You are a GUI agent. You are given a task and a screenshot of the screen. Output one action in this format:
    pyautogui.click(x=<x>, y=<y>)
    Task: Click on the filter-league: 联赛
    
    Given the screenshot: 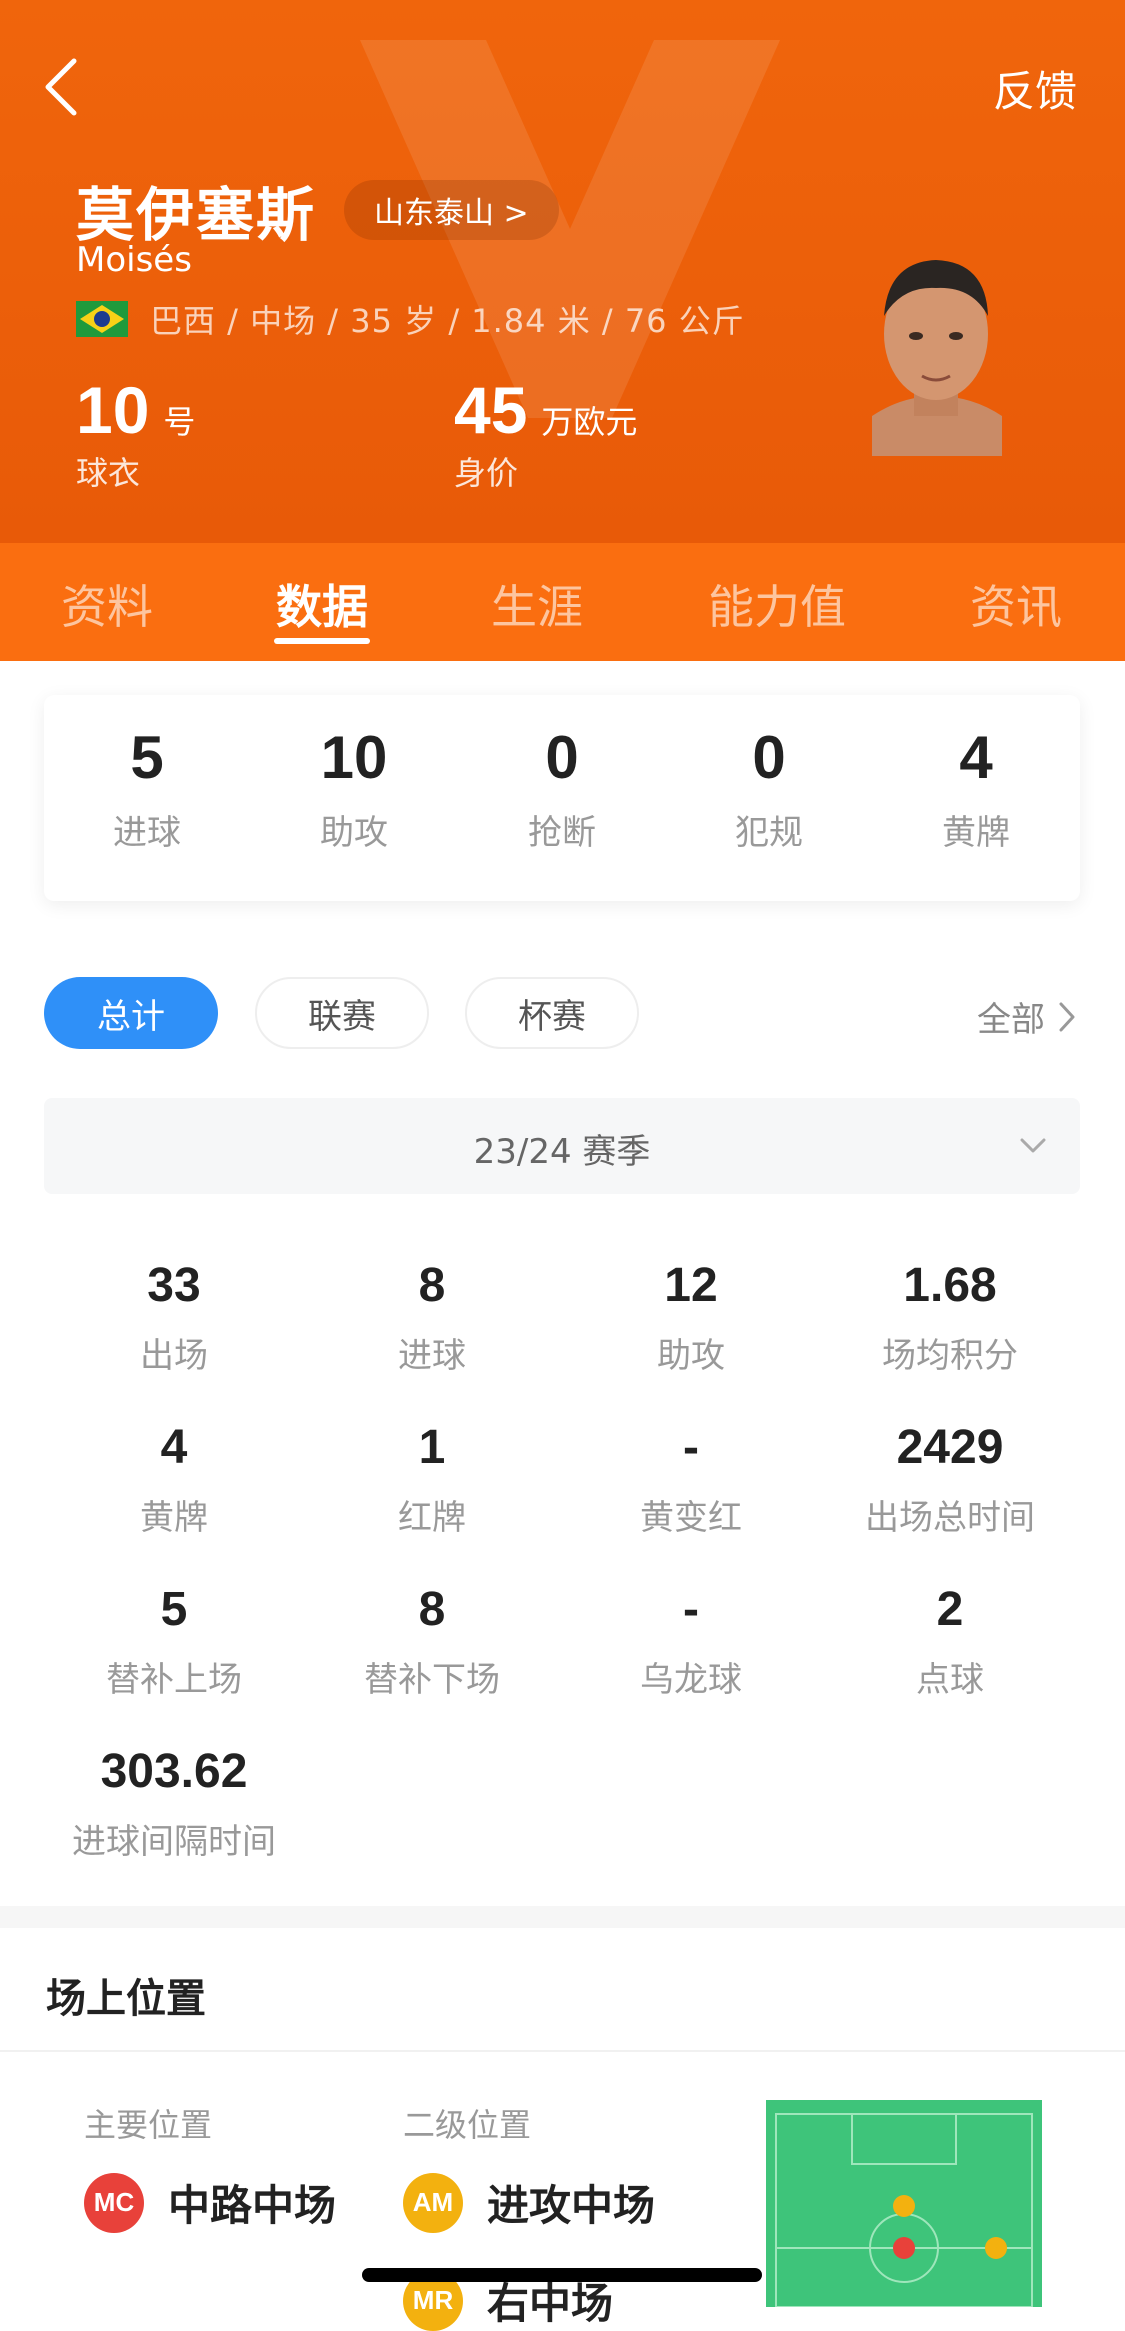 What is the action you would take?
    pyautogui.click(x=342, y=1013)
    